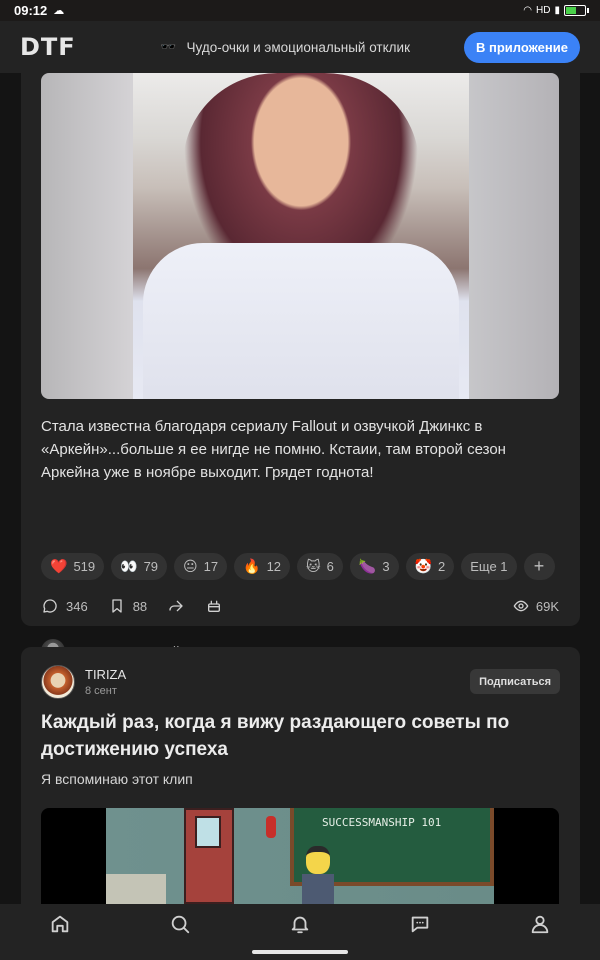 This screenshot has width=600, height=960. Describe the element at coordinates (106, 674) in the screenshot. I see `author-name: TIRIZA` at that location.